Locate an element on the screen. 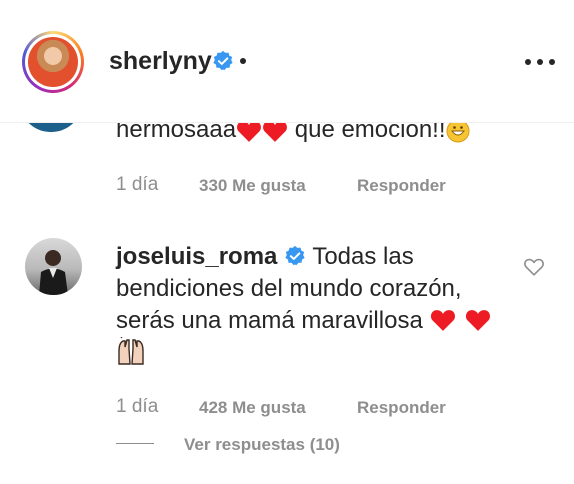 This screenshot has height=484, width=574. replies-divider is located at coordinates (135, 443).